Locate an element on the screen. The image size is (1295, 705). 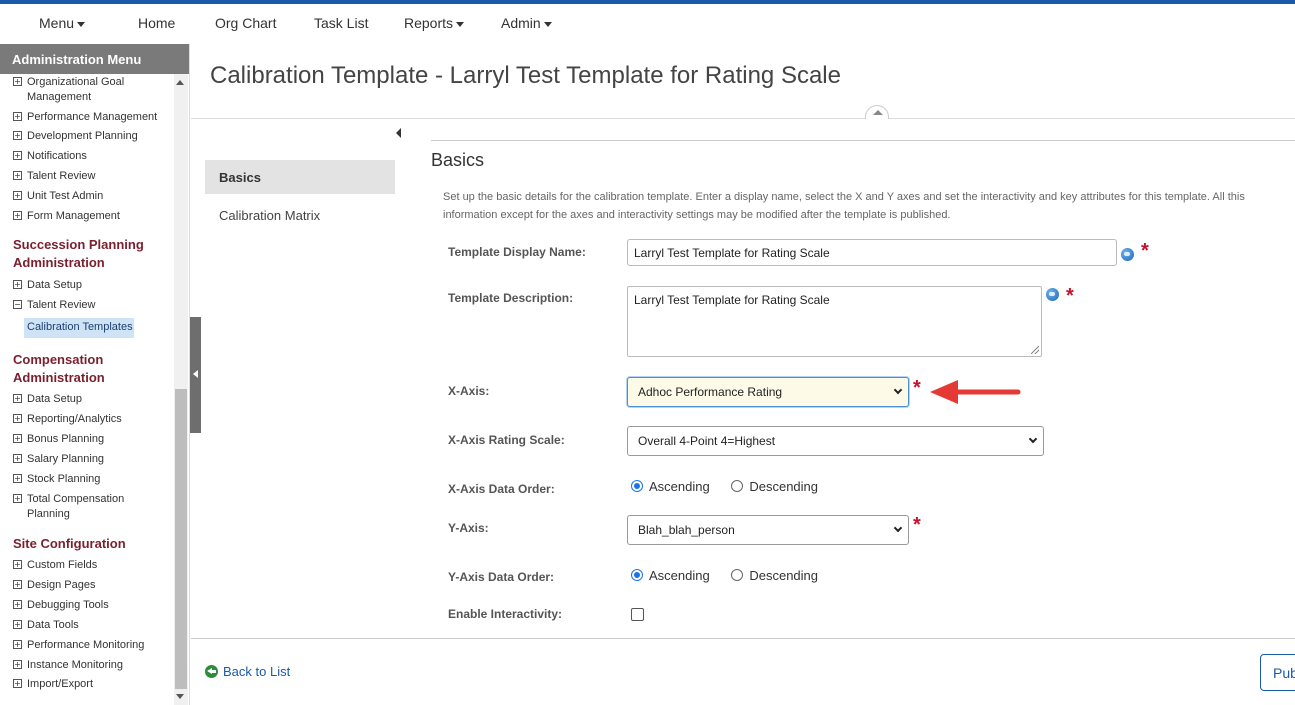
x-order-descending: Descending is located at coordinates (774, 486).